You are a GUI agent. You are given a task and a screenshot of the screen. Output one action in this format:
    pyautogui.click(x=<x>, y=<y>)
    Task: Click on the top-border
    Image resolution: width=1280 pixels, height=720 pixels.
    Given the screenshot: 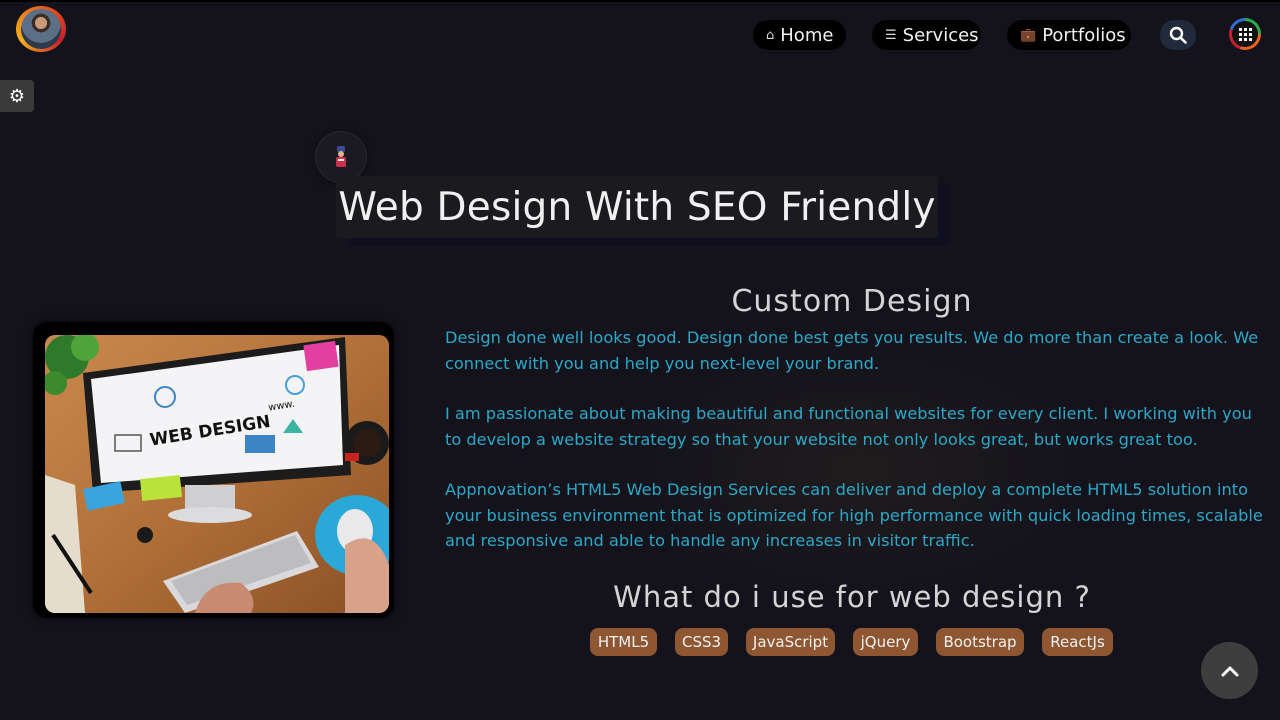 What is the action you would take?
    pyautogui.click(x=640, y=1)
    